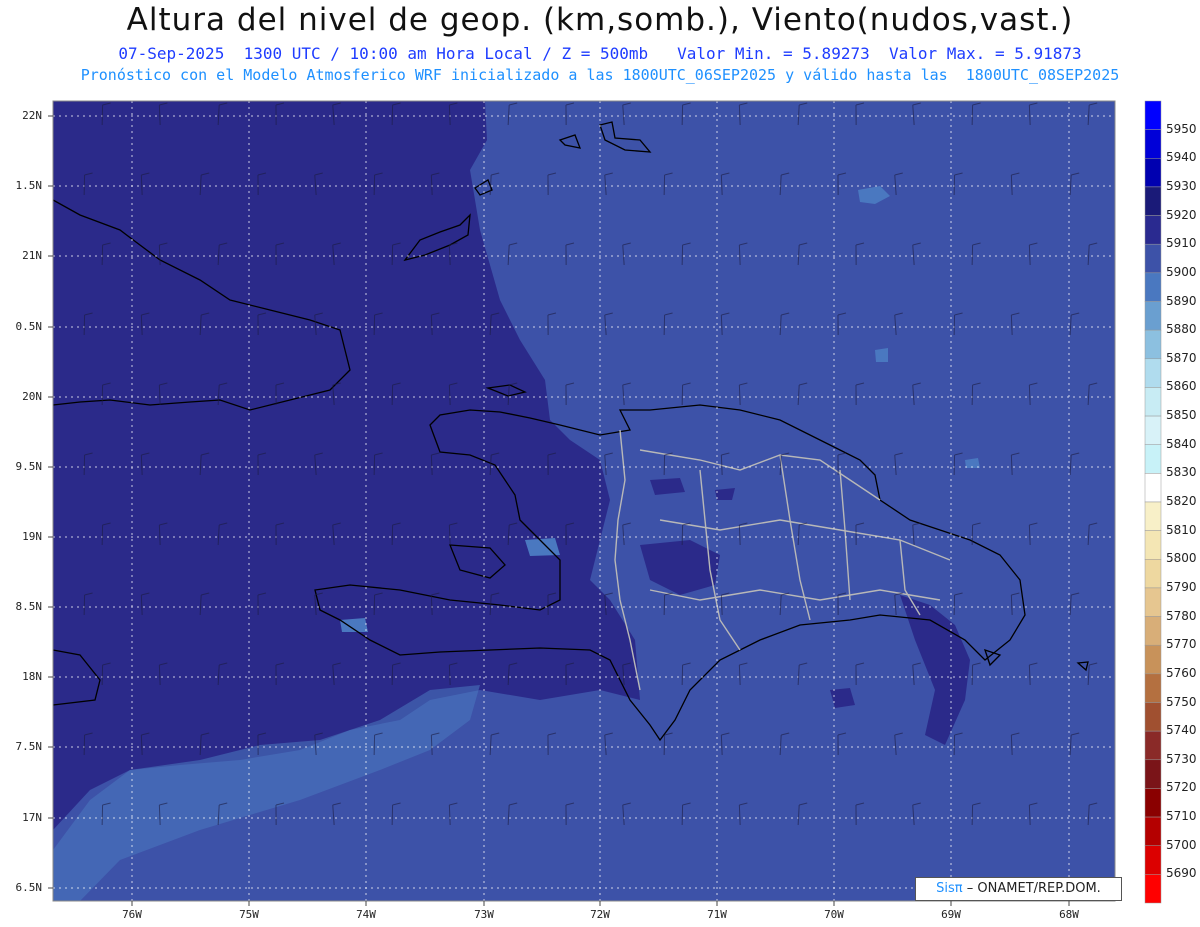  I want to click on colorbar-label: 5900, so click(1181, 271).